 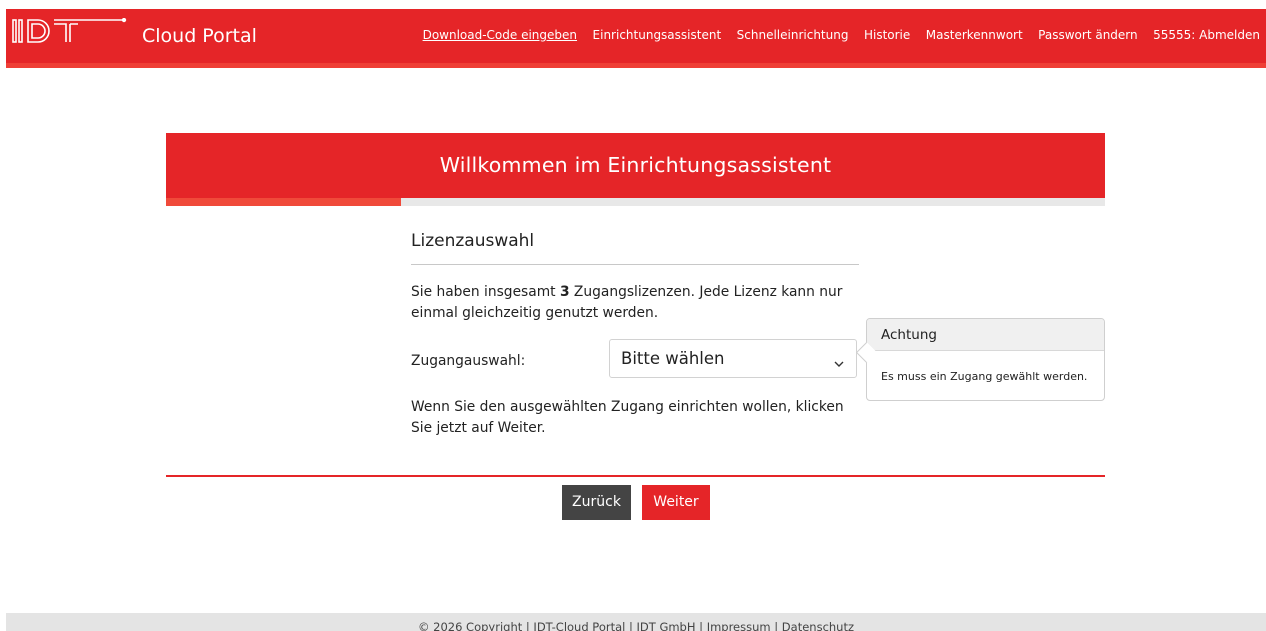 I want to click on actions-divider, so click(x=635, y=476).